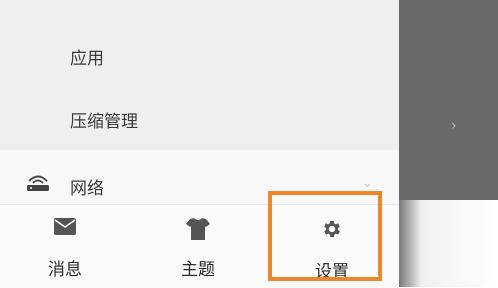 The image size is (498, 288). Describe the element at coordinates (65, 270) in the screenshot. I see `tab-messages-label: 消息` at that location.